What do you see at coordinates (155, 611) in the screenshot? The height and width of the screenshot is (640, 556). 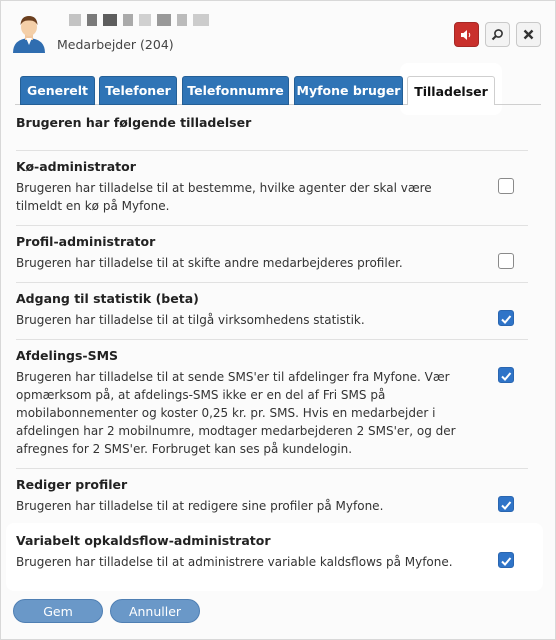 I see `cancel-button: Annuller` at bounding box center [155, 611].